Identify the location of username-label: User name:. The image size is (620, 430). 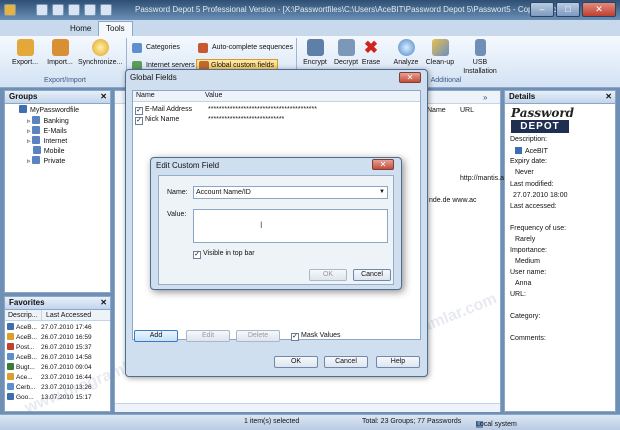
(528, 272).